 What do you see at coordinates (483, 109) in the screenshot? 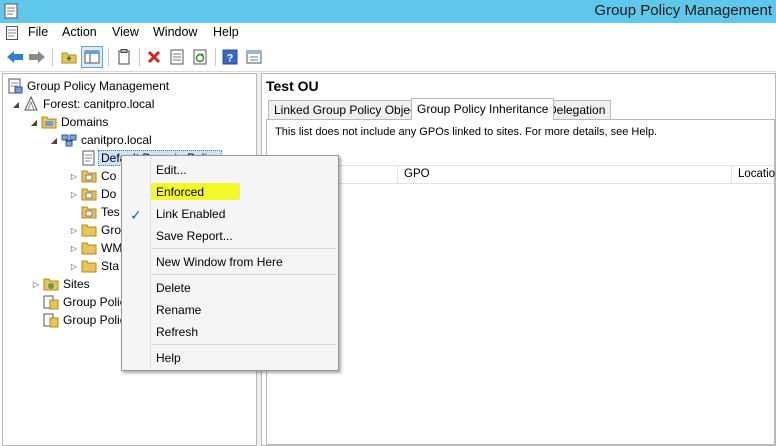
I see `tab-gp-inheritance: Group Policy Inheritance` at bounding box center [483, 109].